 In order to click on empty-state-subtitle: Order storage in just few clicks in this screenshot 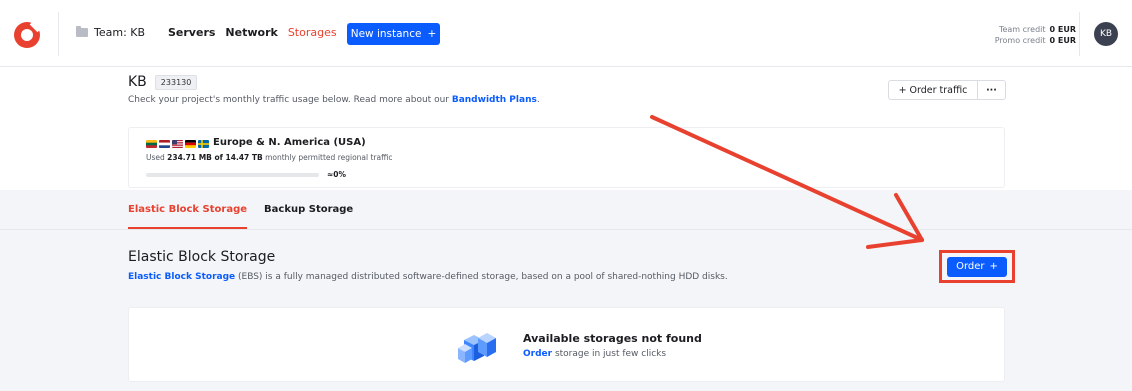, I will do `click(594, 354)`.